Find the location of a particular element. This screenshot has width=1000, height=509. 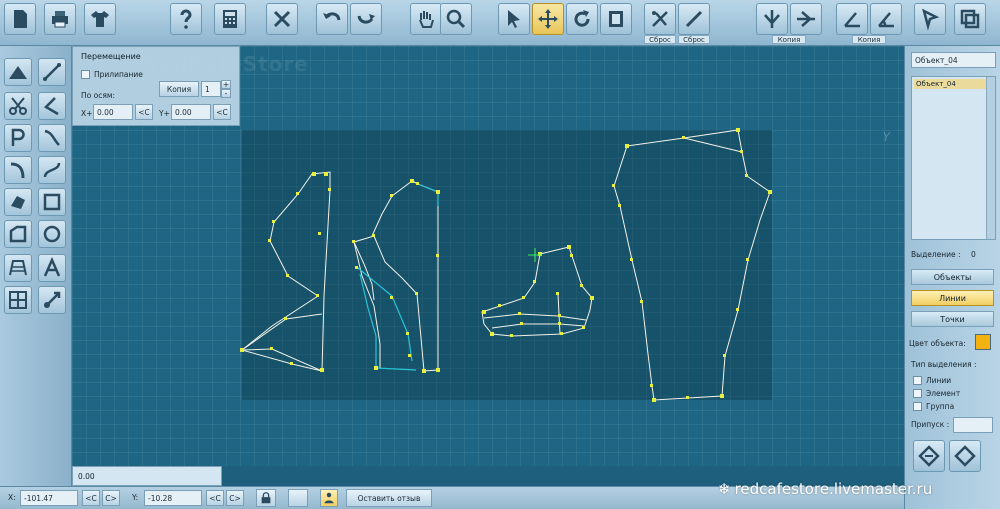

watermark: ❄ redcafestore.livemaster.ru is located at coordinates (825, 489).